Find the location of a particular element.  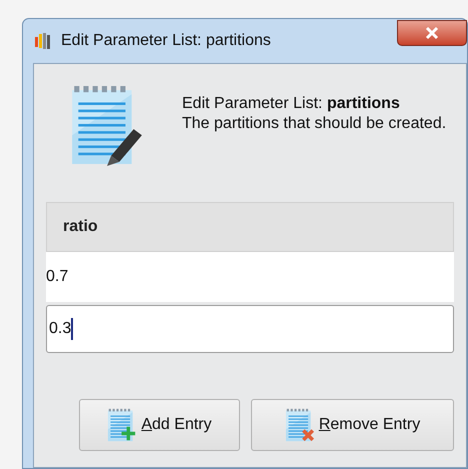

value-input: 0.3 is located at coordinates (250, 329).